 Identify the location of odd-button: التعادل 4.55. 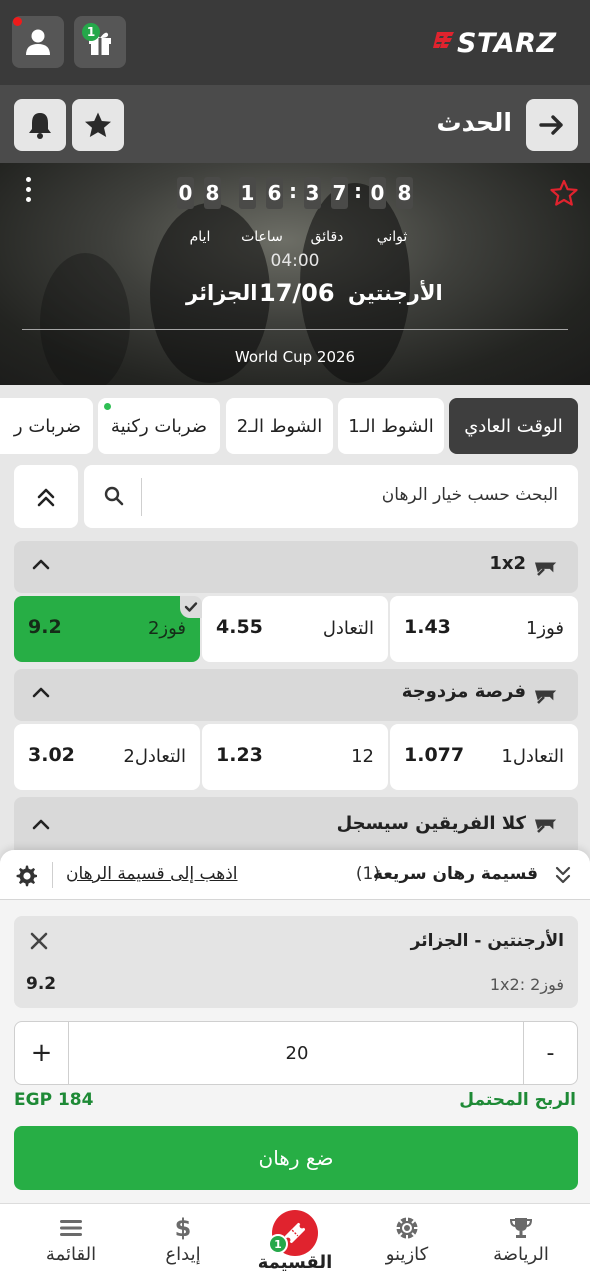
(295, 629).